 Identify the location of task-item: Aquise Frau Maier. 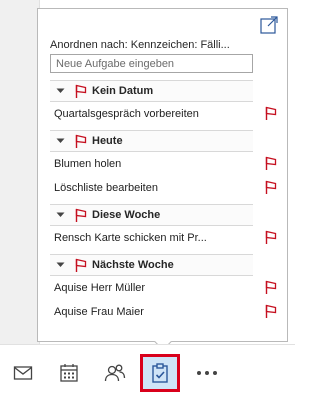
(163, 312).